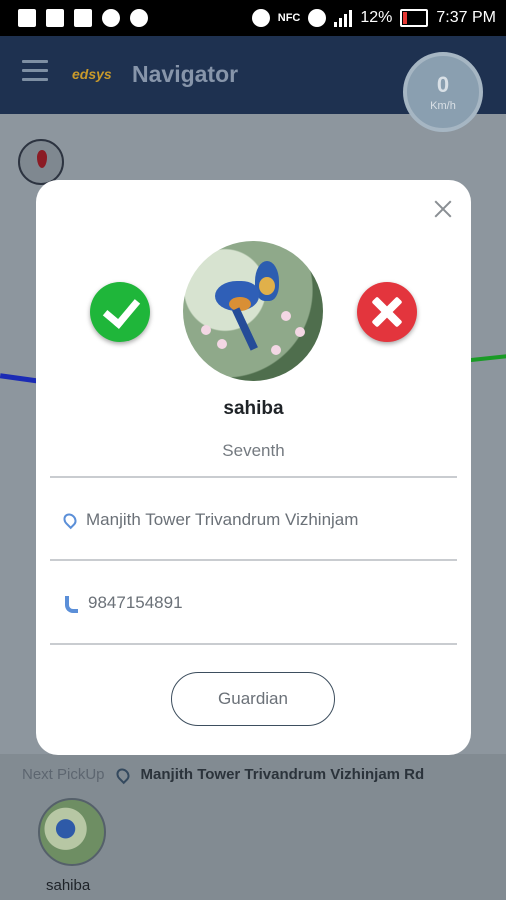 The image size is (506, 900). Describe the element at coordinates (253, 450) in the screenshot. I see `student-class: Seventh` at that location.